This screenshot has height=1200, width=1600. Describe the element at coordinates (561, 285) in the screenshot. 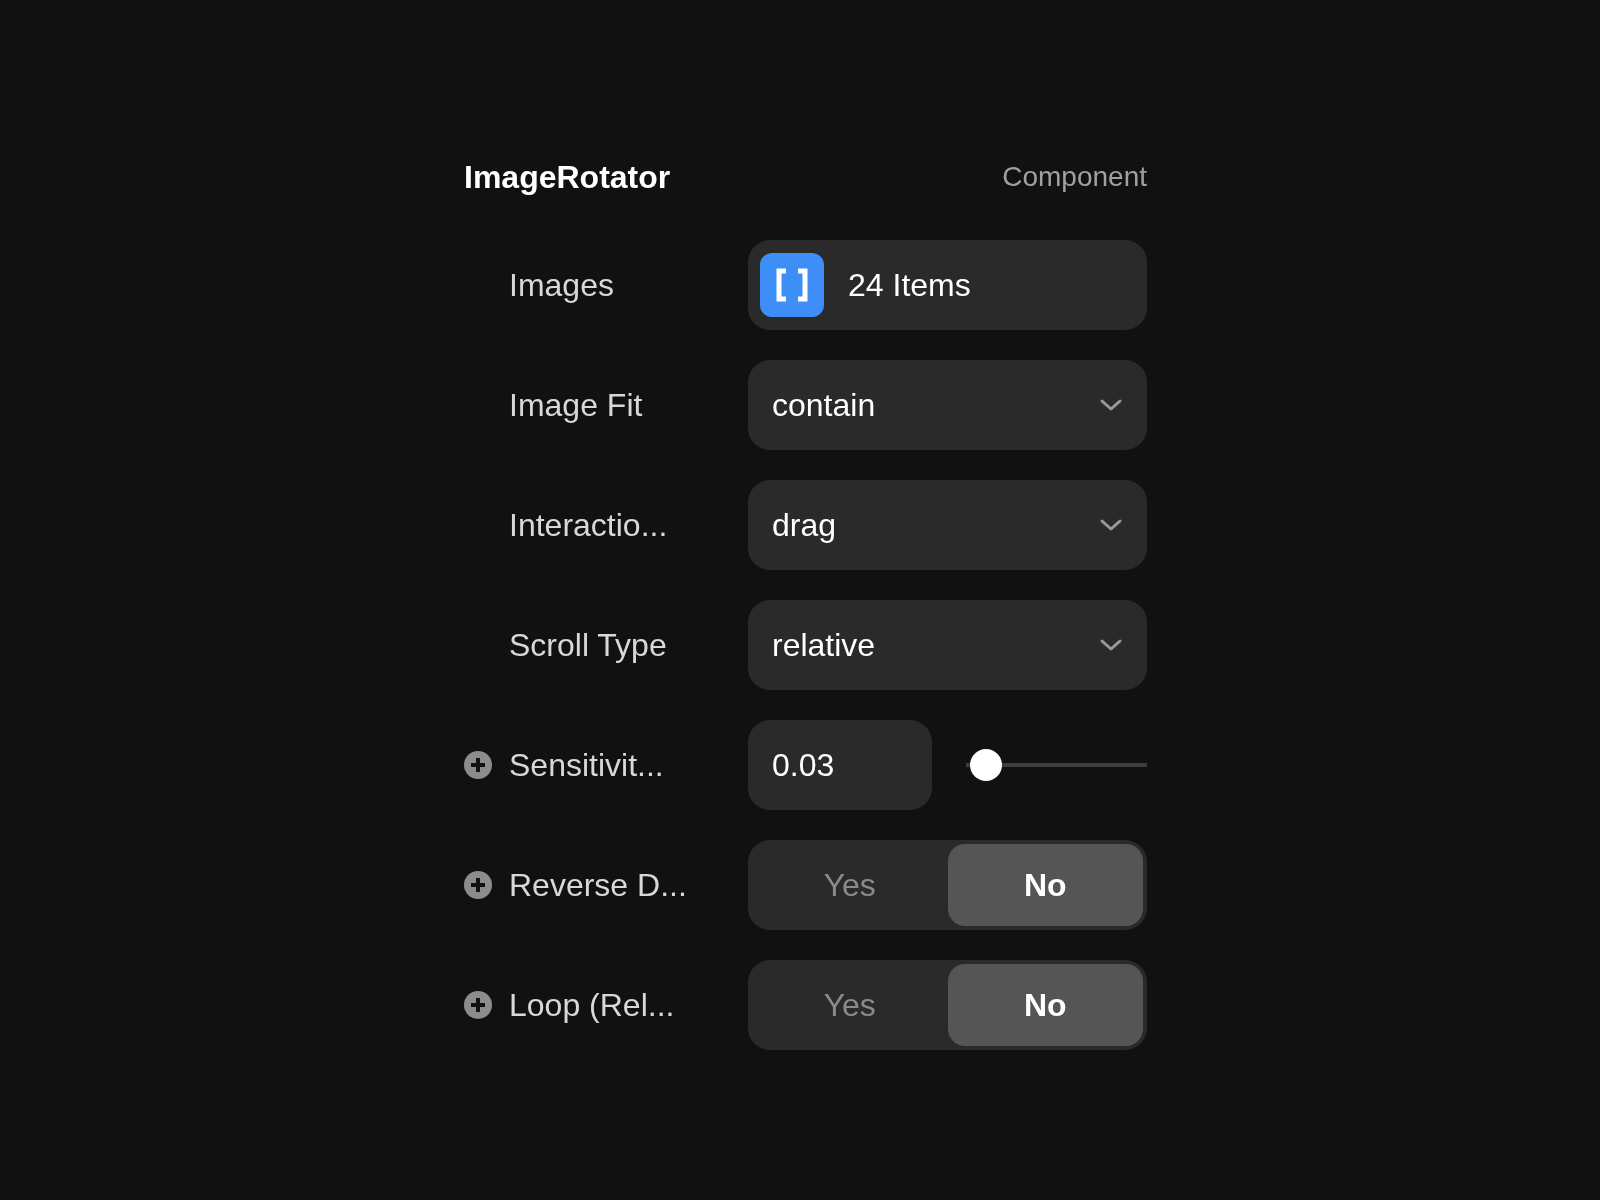

I see `property-label: Images` at that location.